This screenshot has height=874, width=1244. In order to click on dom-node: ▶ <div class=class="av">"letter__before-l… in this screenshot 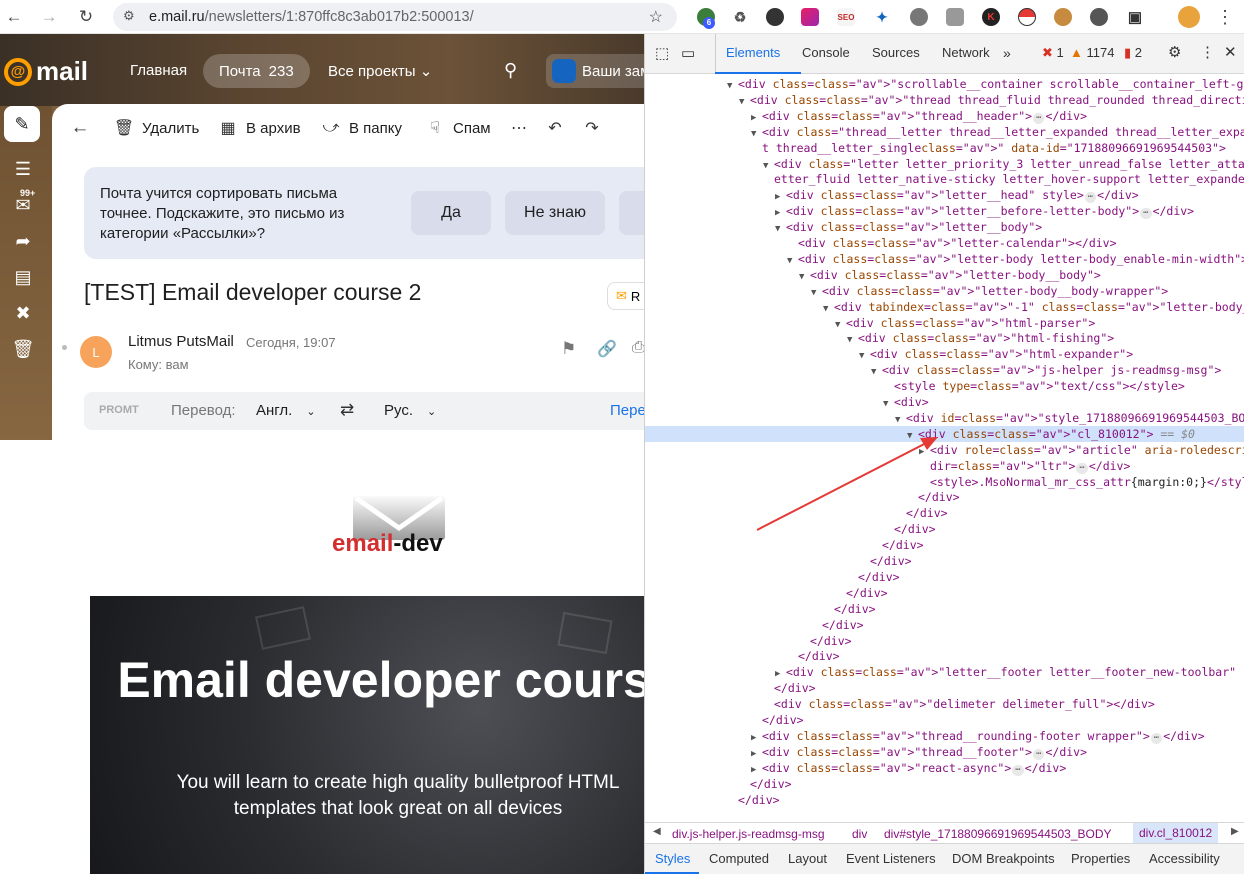, I will do `click(944, 211)`.